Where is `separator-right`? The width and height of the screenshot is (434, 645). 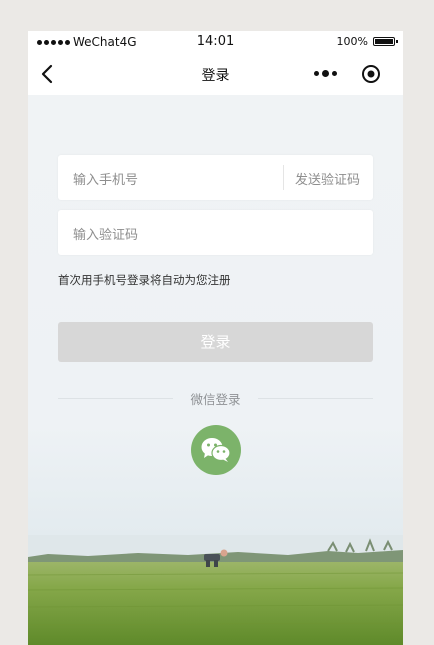 separator-right is located at coordinates (315, 398).